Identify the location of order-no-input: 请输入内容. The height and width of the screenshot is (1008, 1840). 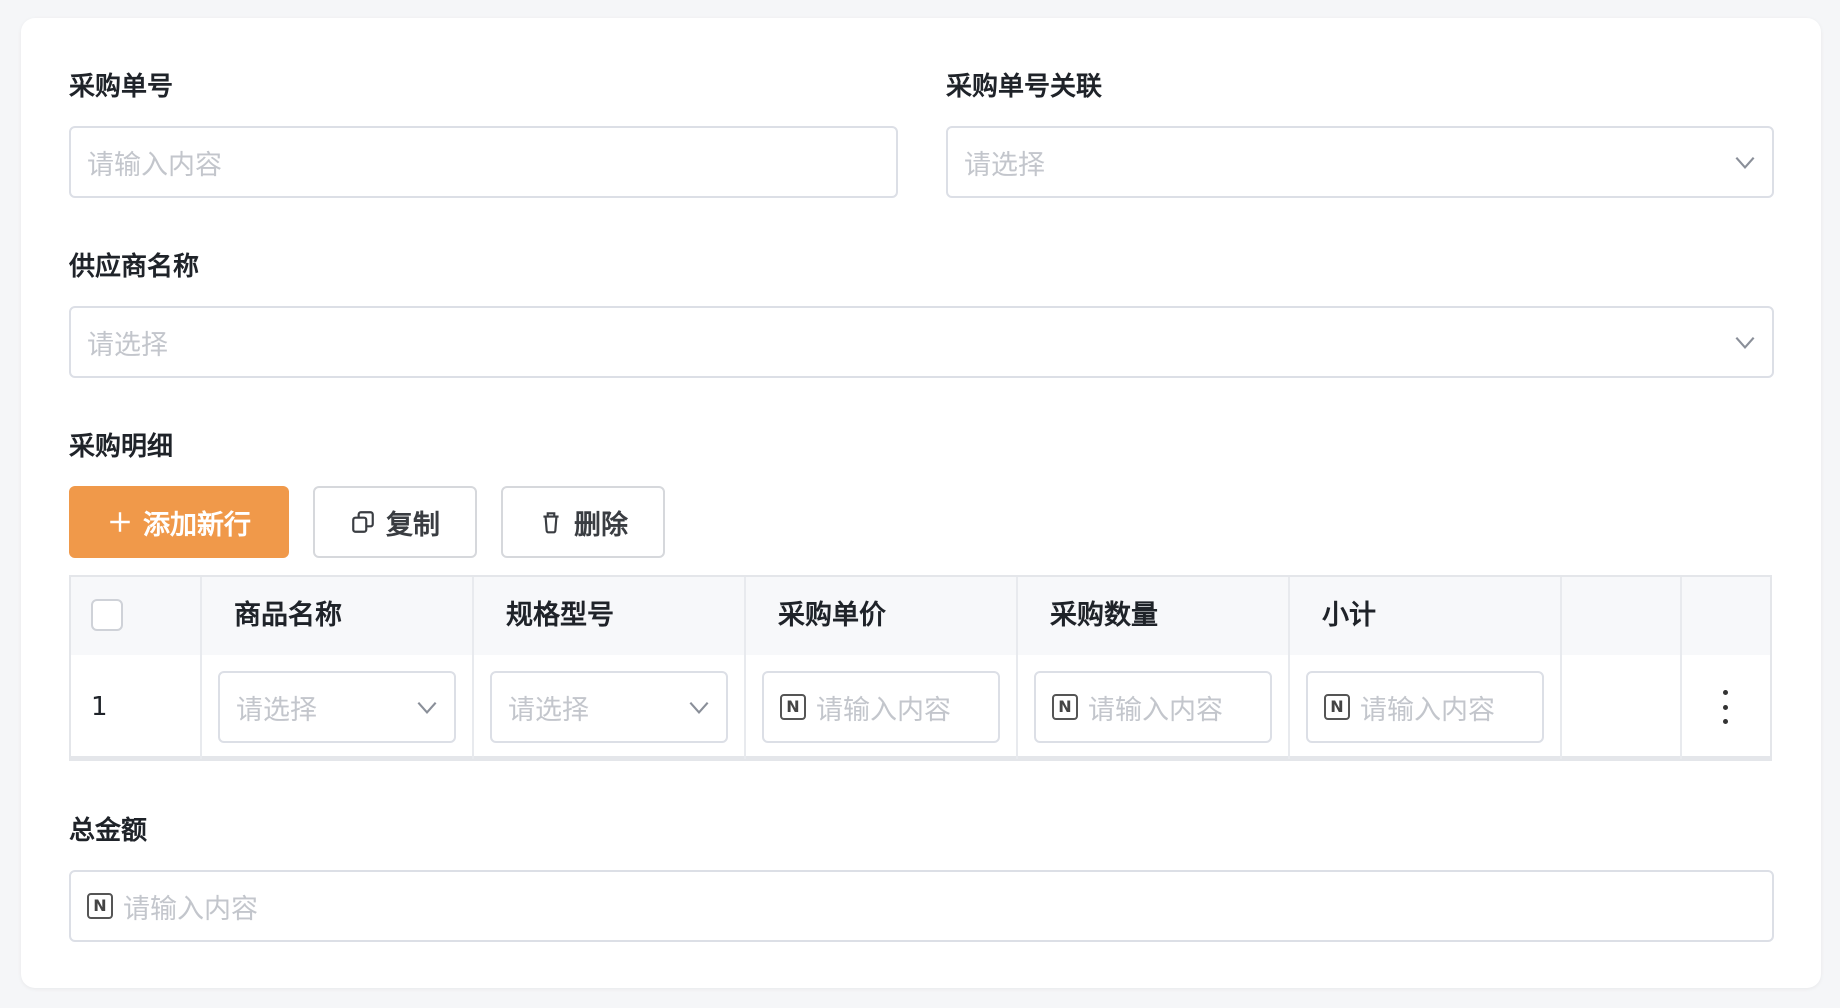
(483, 162).